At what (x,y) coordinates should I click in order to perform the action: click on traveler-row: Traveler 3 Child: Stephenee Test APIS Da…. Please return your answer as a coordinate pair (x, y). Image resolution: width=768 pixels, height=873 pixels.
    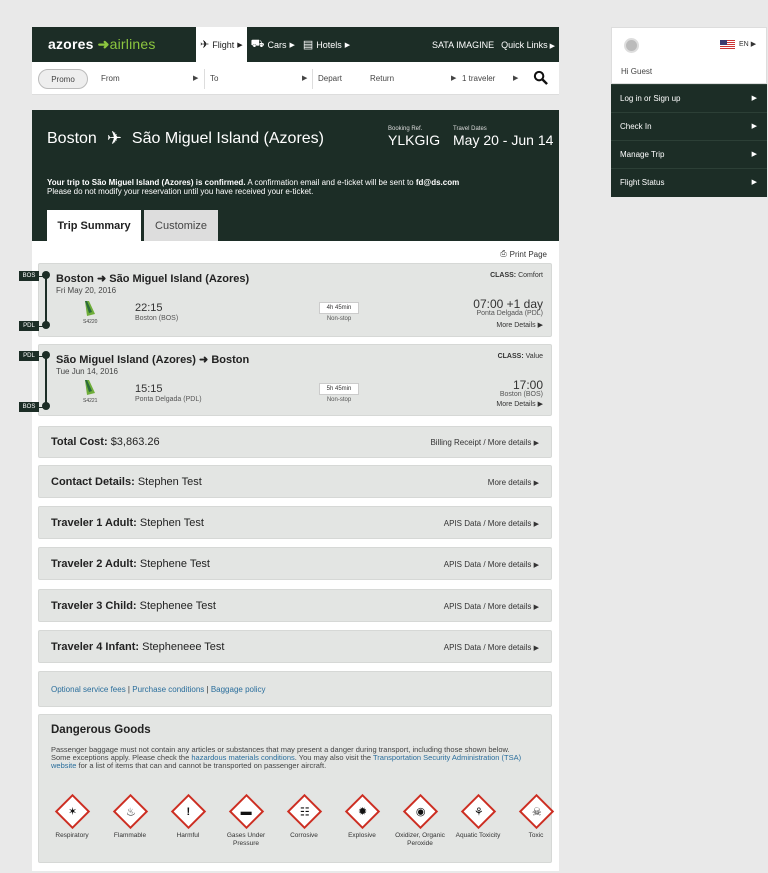
    Looking at the image, I should click on (295, 605).